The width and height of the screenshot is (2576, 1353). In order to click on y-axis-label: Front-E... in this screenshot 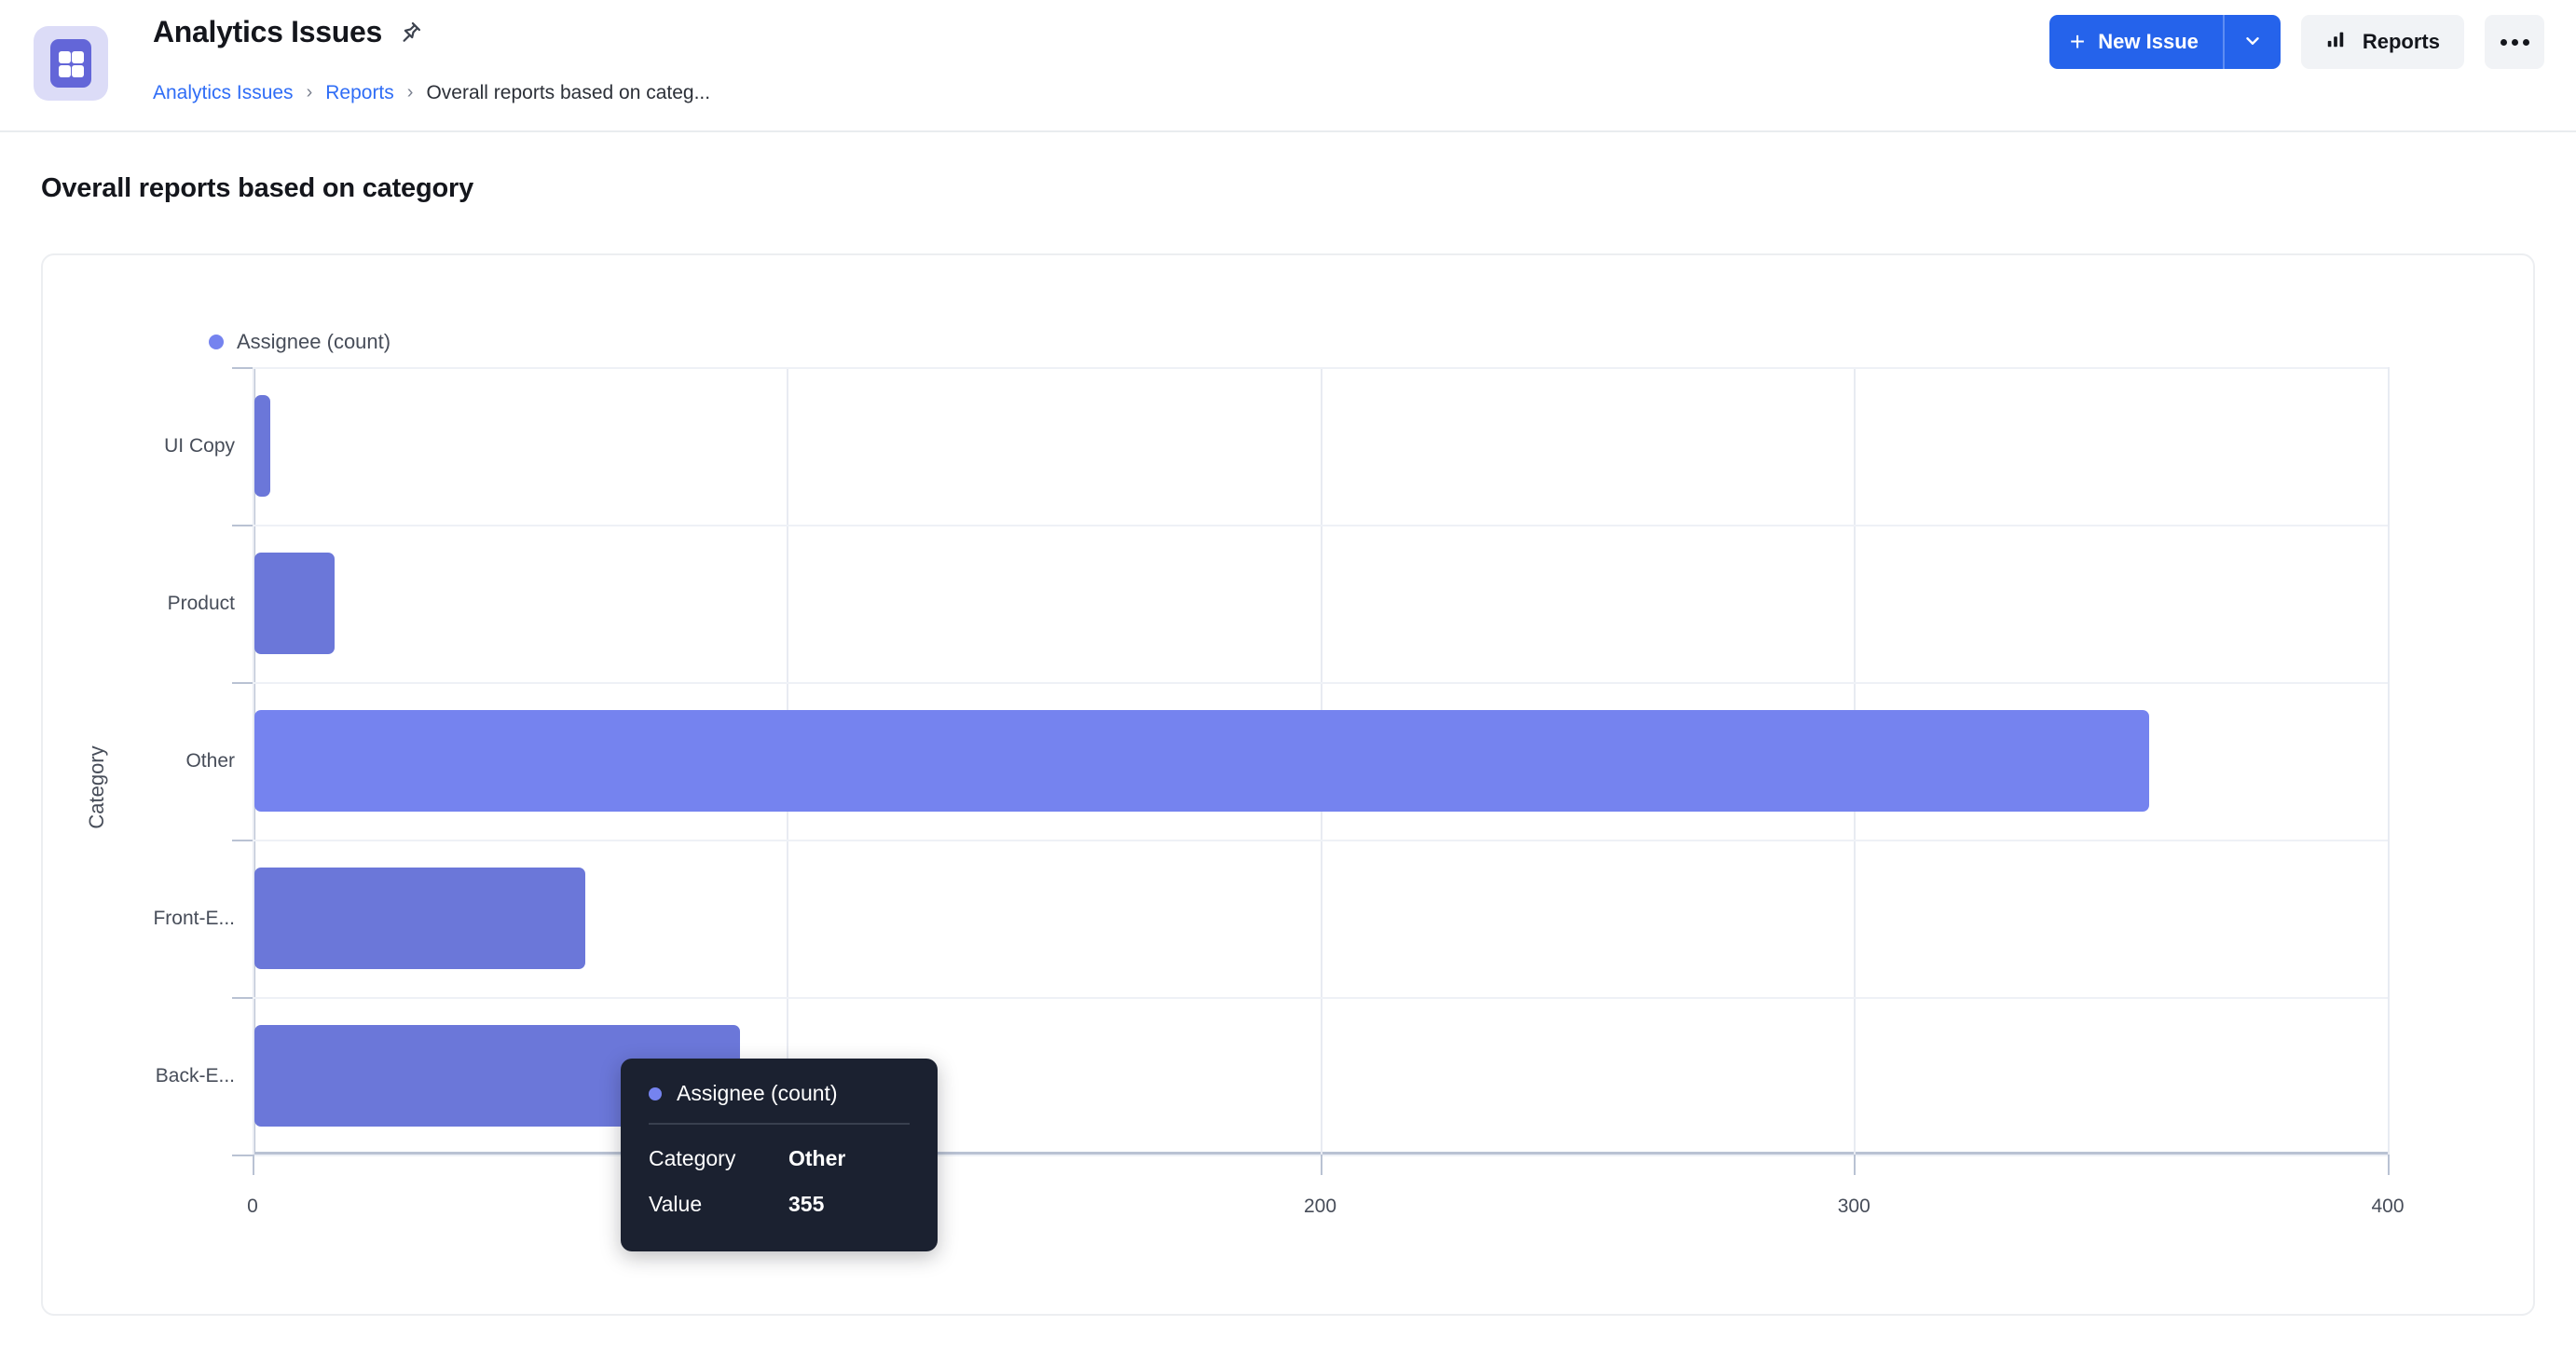, I will do `click(194, 918)`.